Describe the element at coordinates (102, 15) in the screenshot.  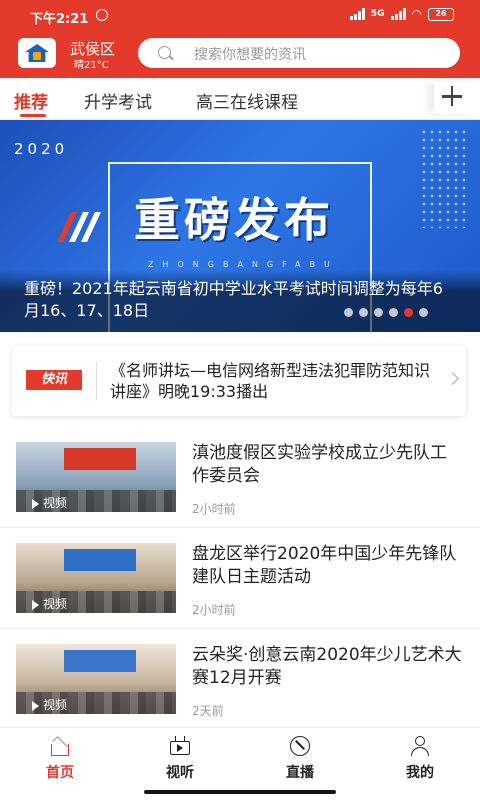
I see `alarm-icon` at that location.